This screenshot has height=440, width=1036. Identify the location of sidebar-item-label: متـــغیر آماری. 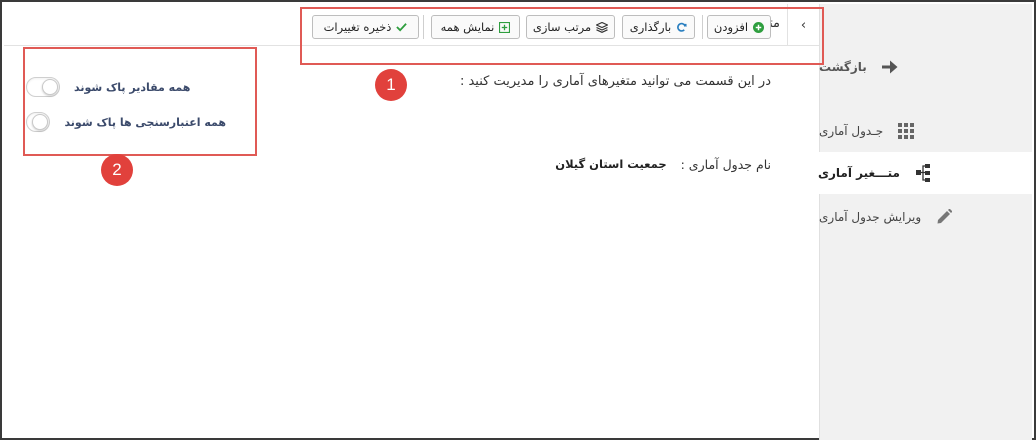
(859, 173).